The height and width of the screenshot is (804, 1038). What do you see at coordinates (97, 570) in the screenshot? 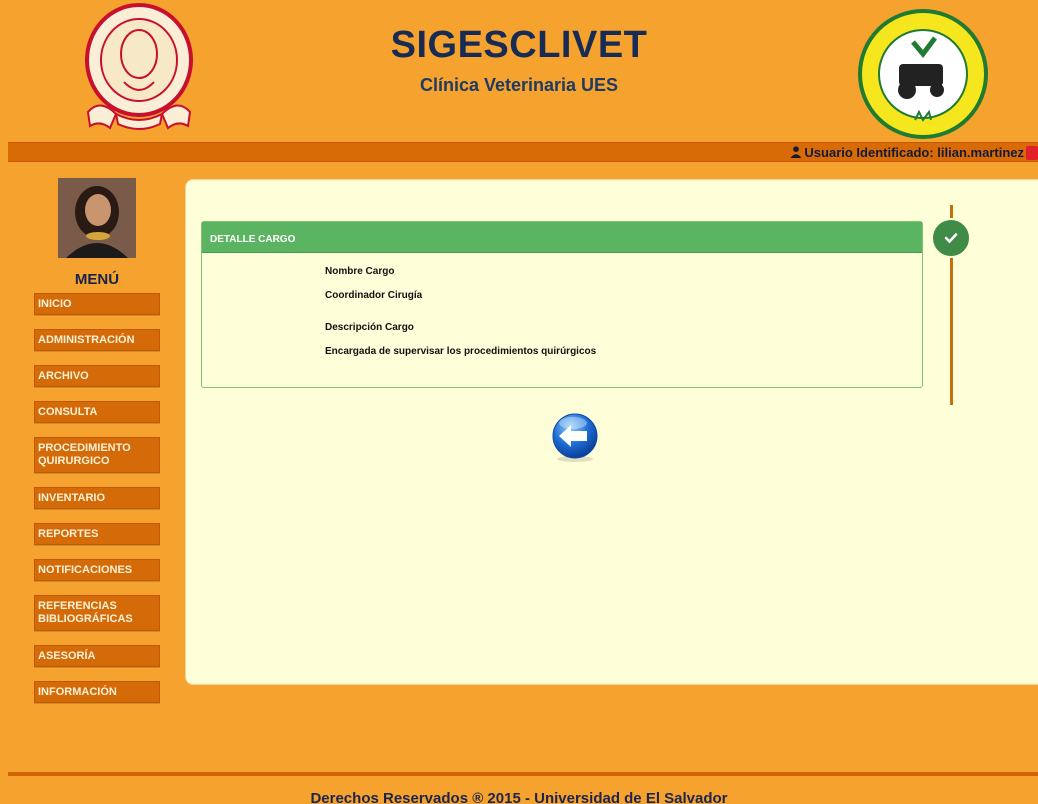
I see `menu-item-notificaciones: NOTIFICACIONES` at bounding box center [97, 570].